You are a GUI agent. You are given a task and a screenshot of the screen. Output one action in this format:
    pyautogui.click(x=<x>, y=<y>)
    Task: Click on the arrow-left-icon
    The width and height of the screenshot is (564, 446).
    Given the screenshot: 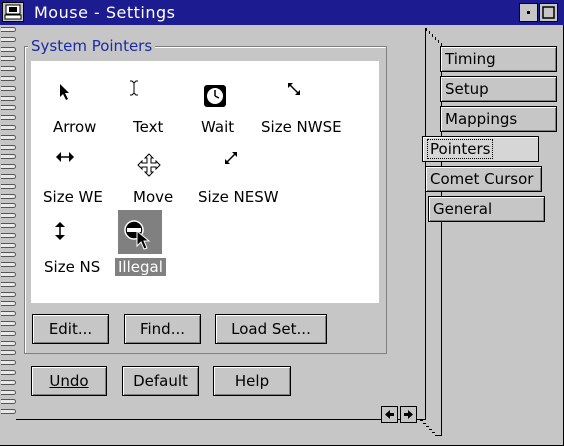 What is the action you would take?
    pyautogui.click(x=389, y=414)
    